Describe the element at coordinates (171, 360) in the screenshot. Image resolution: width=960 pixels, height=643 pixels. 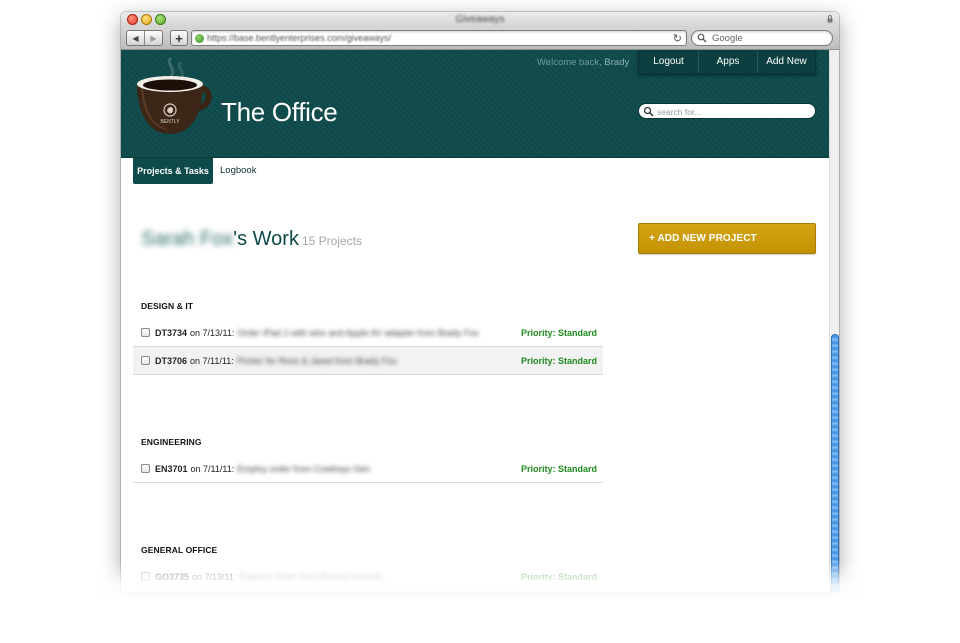
I see `task-code: DT3706` at that location.